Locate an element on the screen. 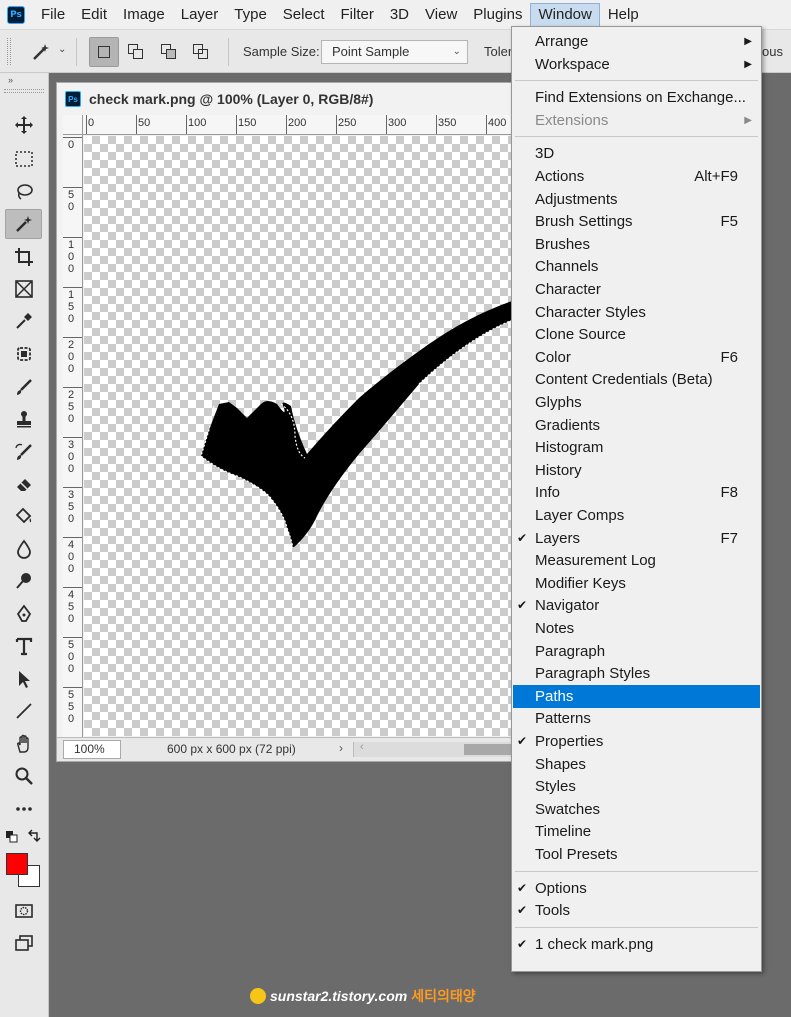 The image size is (791, 1017). menu-item-options: ✔ Options is located at coordinates (636, 888).